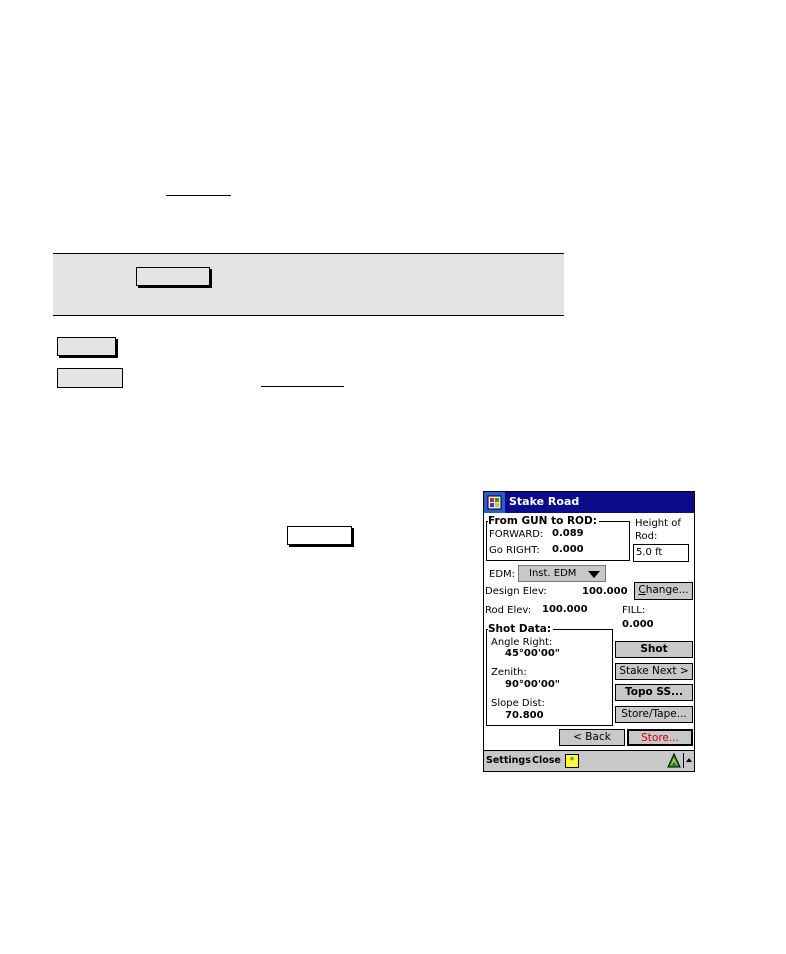 The width and height of the screenshot is (786, 954). I want to click on taskbar: Settings Close *, so click(589, 760).